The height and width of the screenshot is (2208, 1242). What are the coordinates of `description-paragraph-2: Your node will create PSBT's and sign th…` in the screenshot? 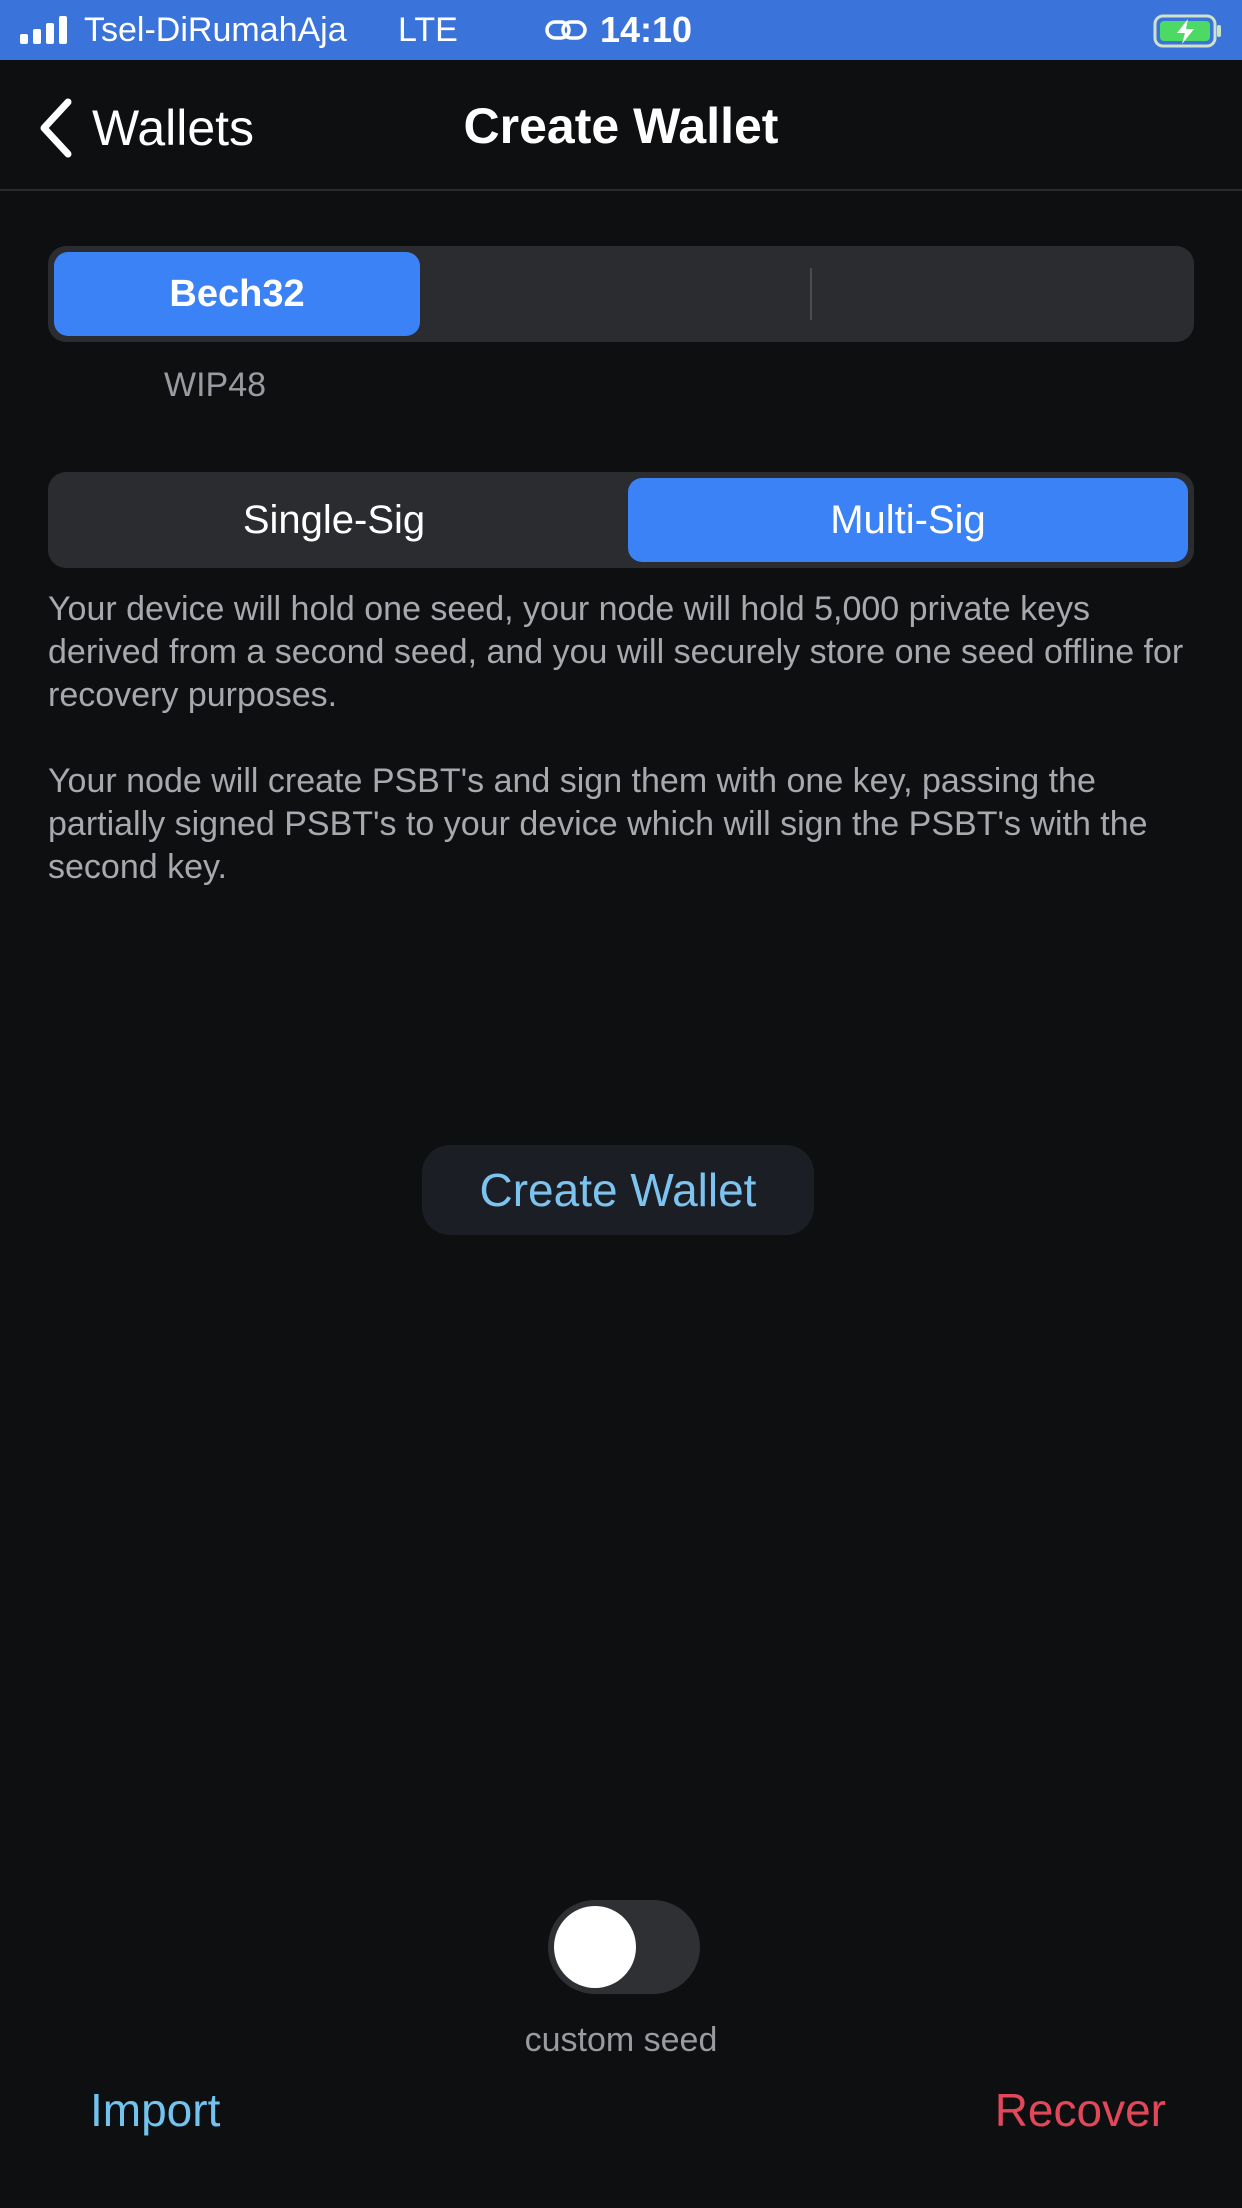 It's located at (598, 824).